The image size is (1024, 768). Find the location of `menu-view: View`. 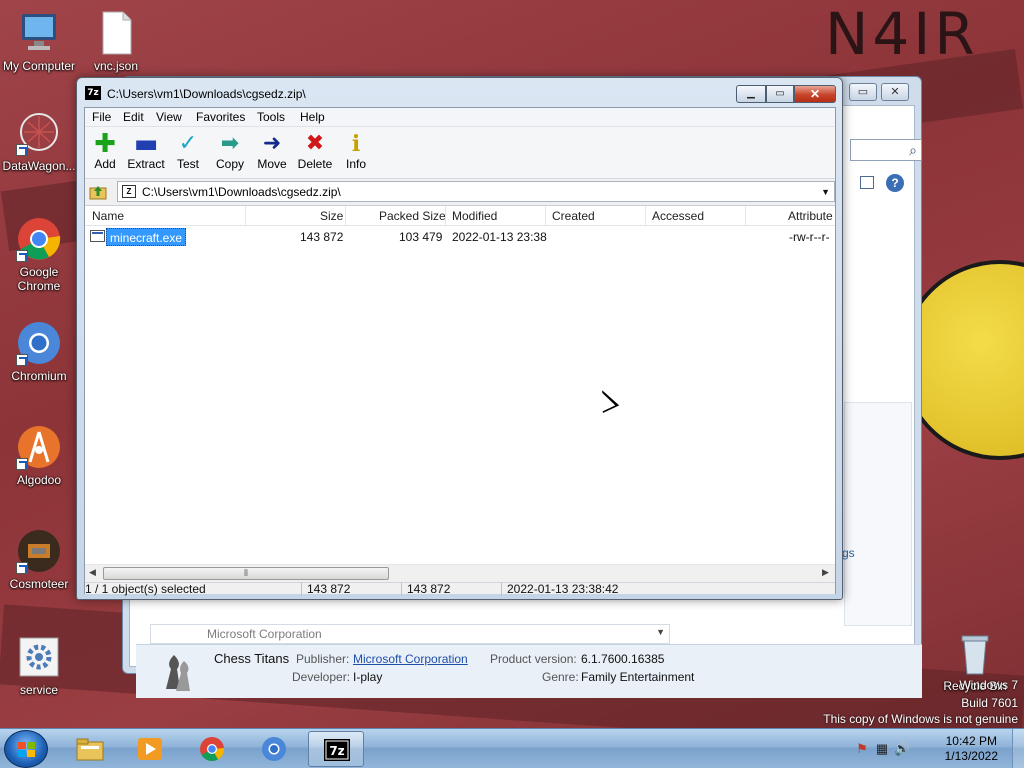

menu-view: View is located at coordinates (169, 117).